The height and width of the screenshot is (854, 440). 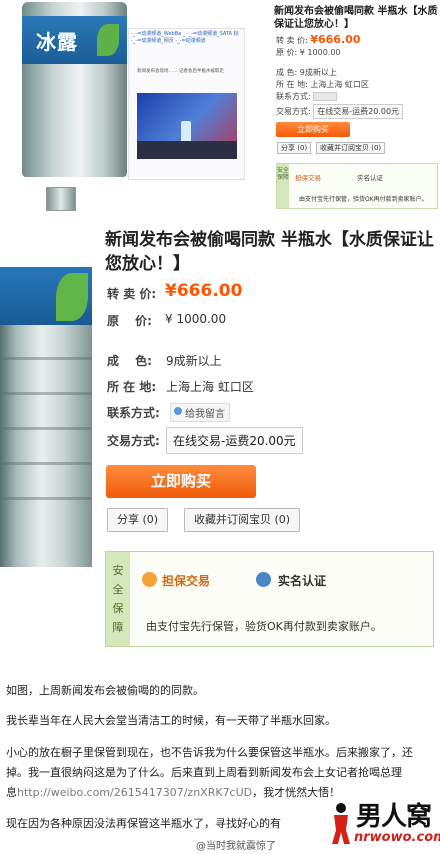 What do you see at coordinates (105, 690) in the screenshot?
I see `description-paragraph-1: 如图，上周新闻发布会被偷喝的的同款。` at bounding box center [105, 690].